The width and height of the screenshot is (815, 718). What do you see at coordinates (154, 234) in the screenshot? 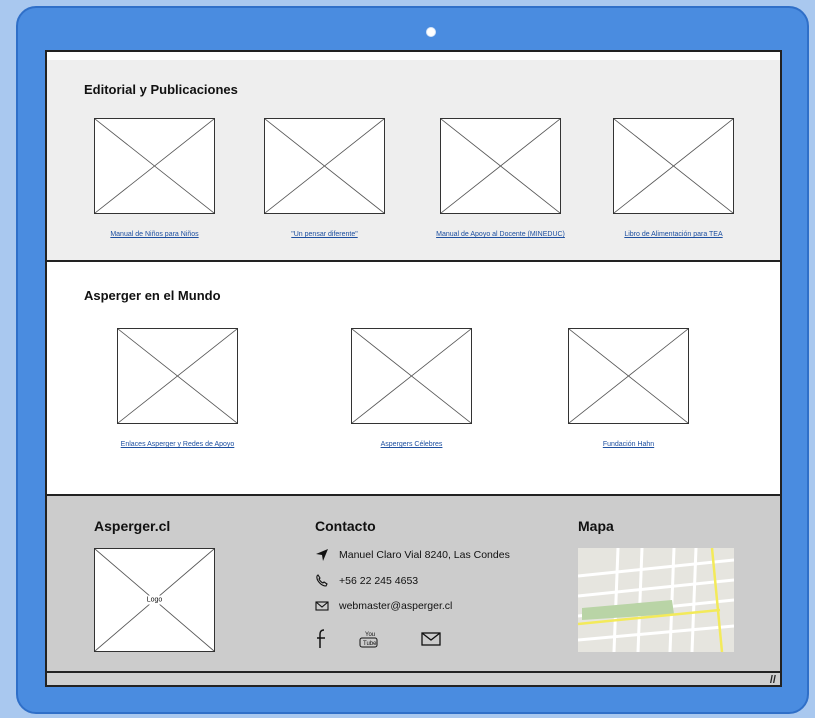
I see `editorial-link-1: Manual de Niños para Niños` at bounding box center [154, 234].